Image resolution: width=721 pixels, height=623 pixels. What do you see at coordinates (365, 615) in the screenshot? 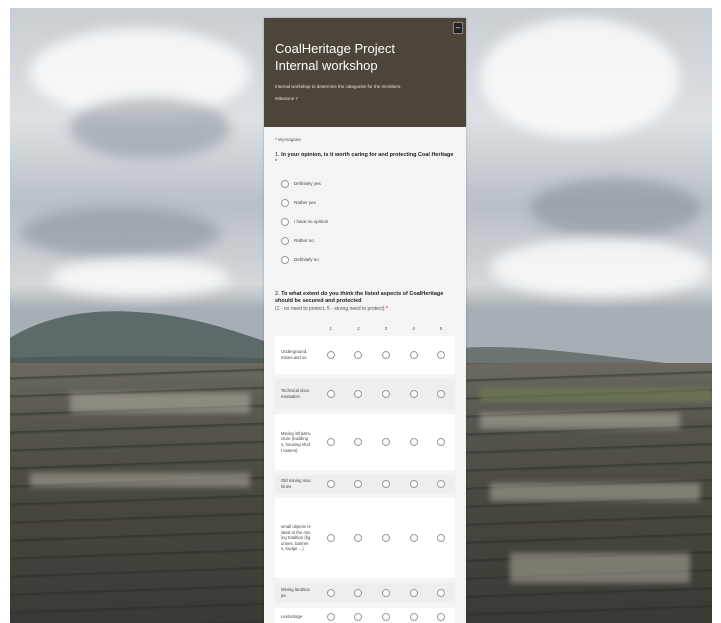
I see `grid-row-lestoritage: Lestoritage` at bounding box center [365, 615].